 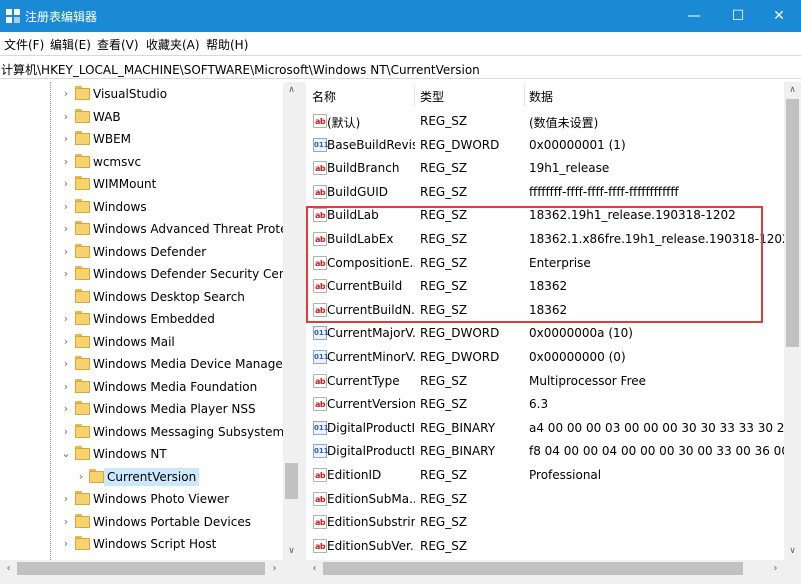 I want to click on value-row: ab EditionSubMa... REG_SZ, so click(x=545, y=499).